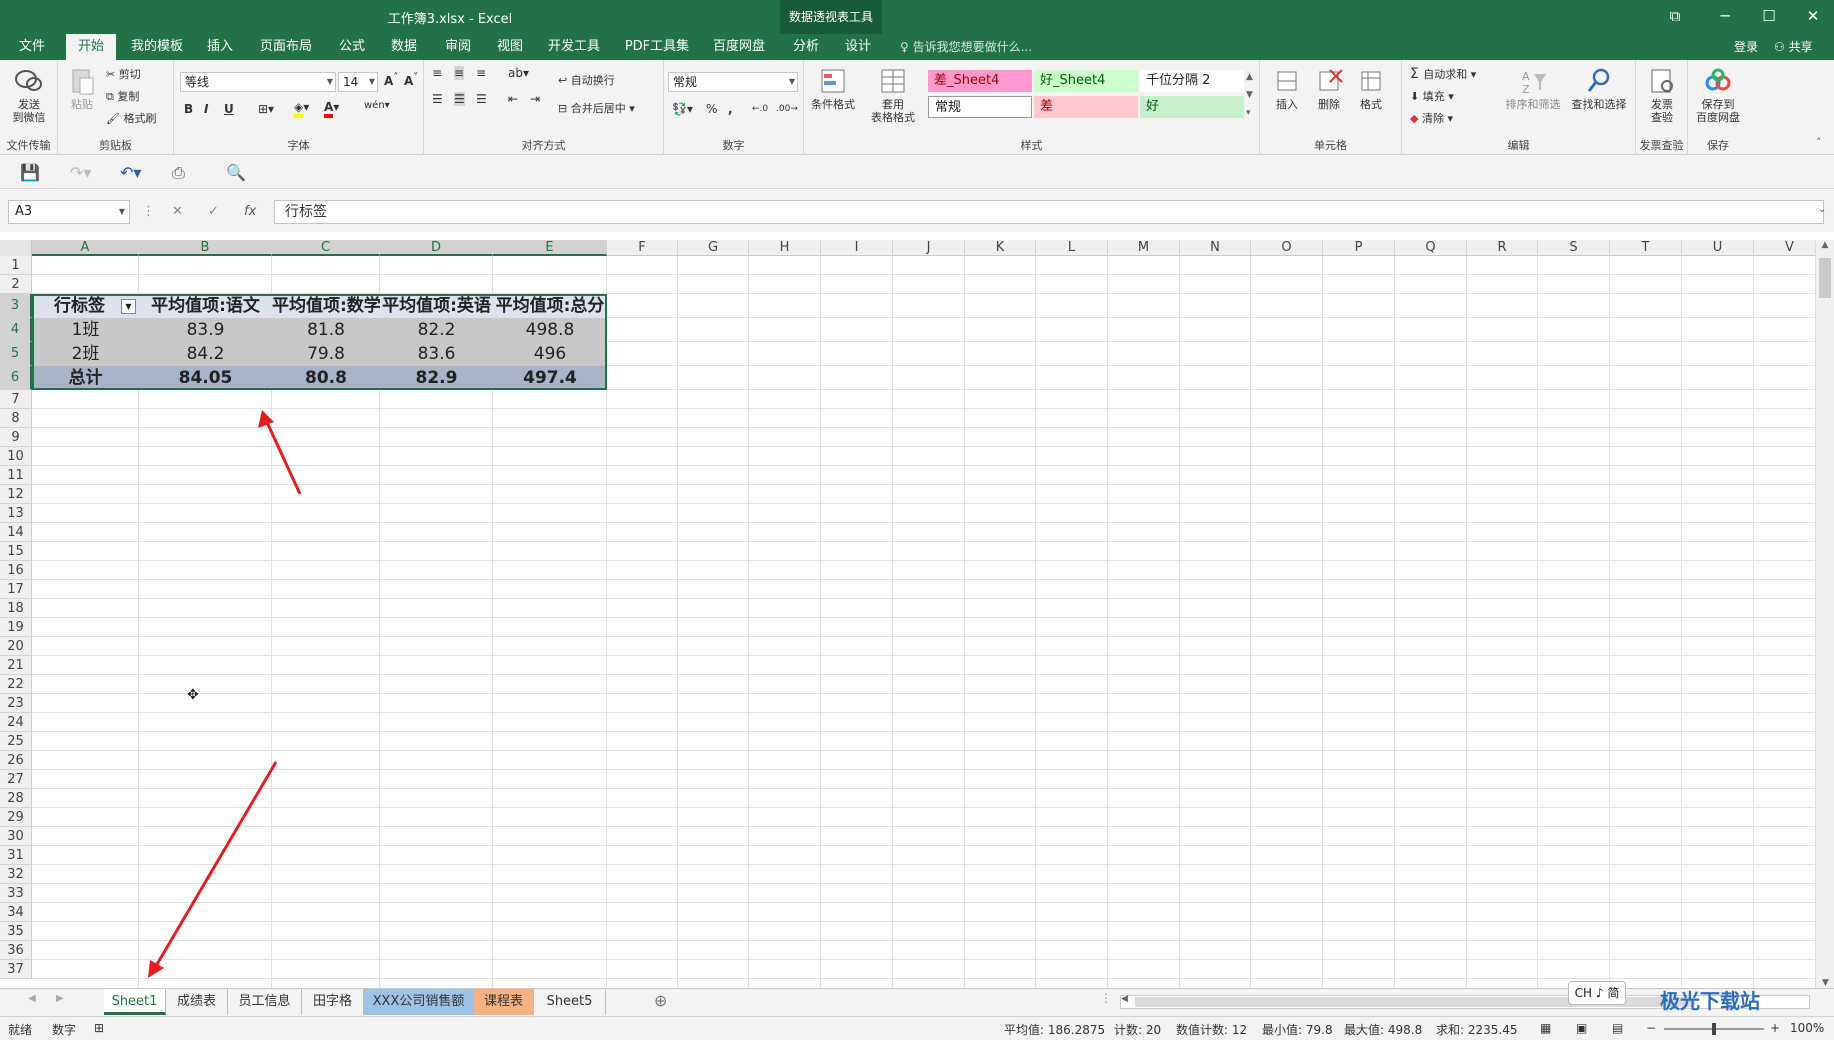  What do you see at coordinates (16, 760) in the screenshot?
I see `row-header-26: 26` at bounding box center [16, 760].